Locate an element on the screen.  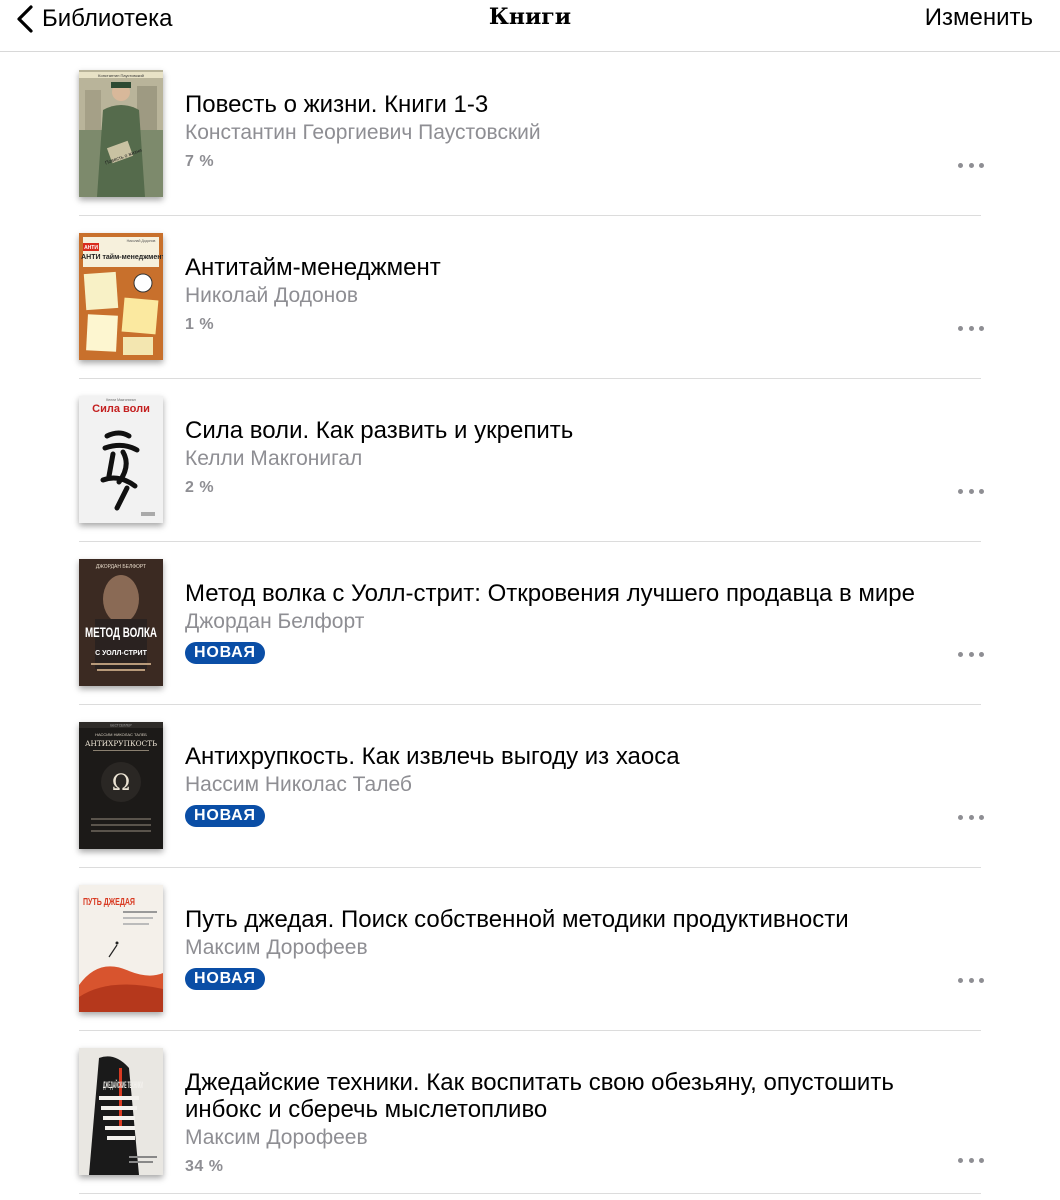
svg-text: АНТИ is located at coordinates (91, 248).